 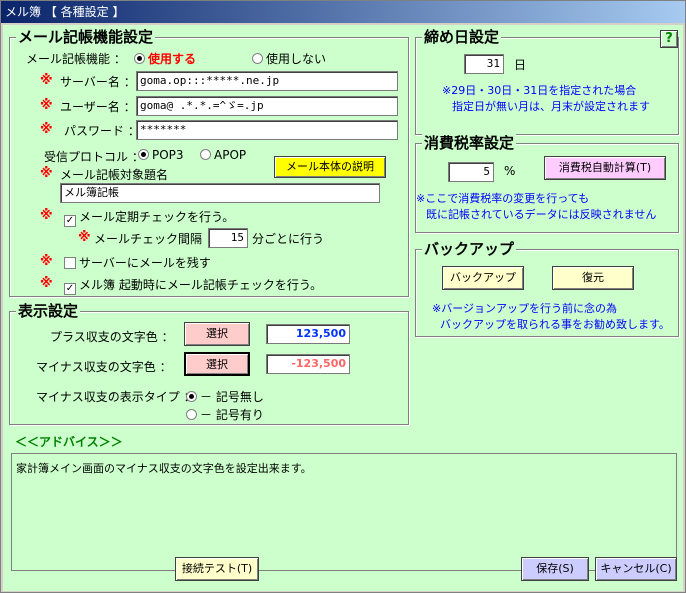 What do you see at coordinates (145, 263) in the screenshot?
I see `keep-label: サーバーにメールを残す` at bounding box center [145, 263].